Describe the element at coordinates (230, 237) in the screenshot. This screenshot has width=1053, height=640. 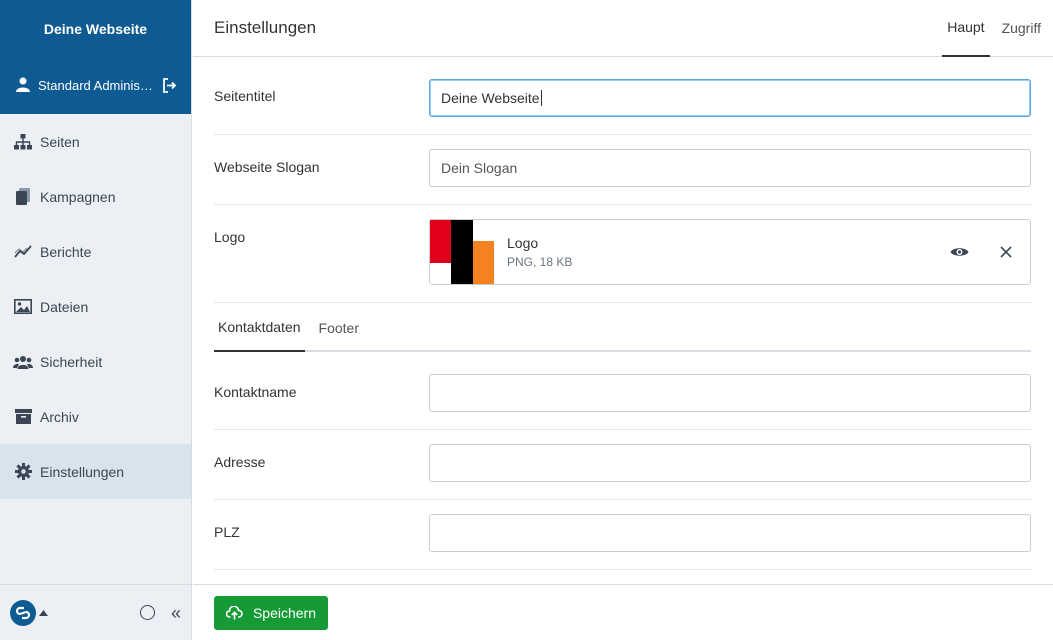
I see `logo-label: Logo` at that location.